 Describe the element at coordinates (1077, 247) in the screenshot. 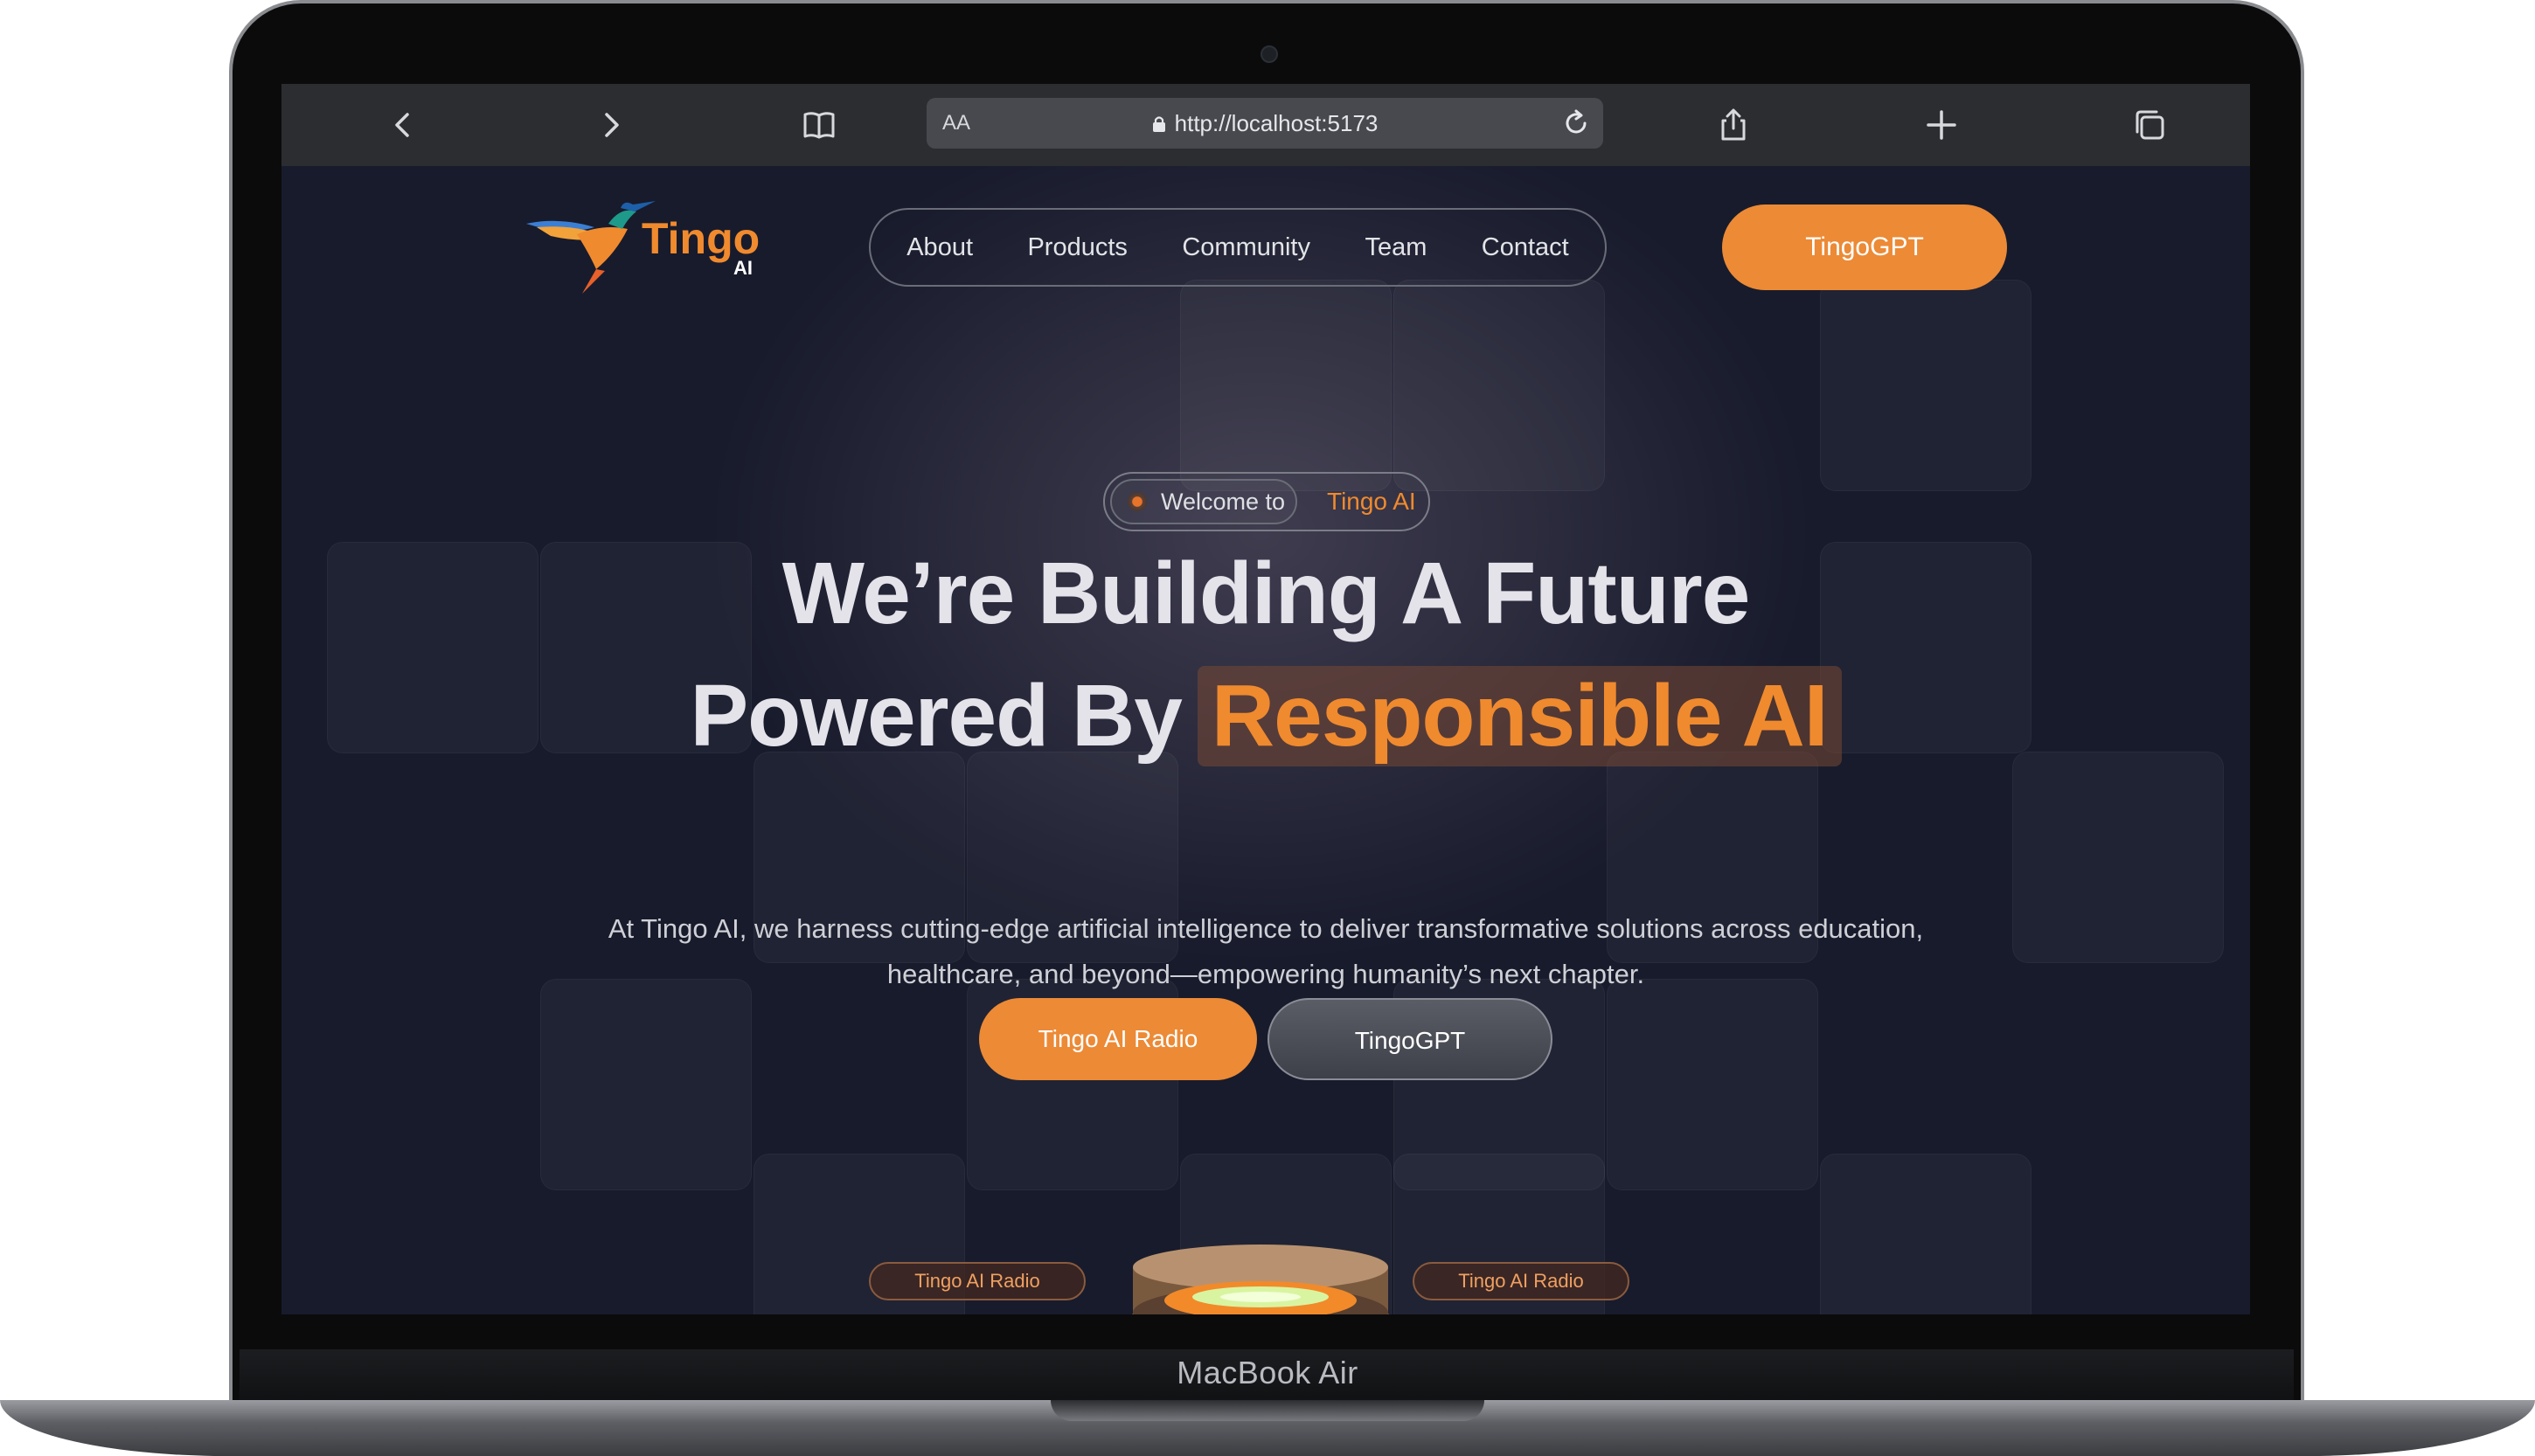

I see `nav-link-products: Products` at that location.